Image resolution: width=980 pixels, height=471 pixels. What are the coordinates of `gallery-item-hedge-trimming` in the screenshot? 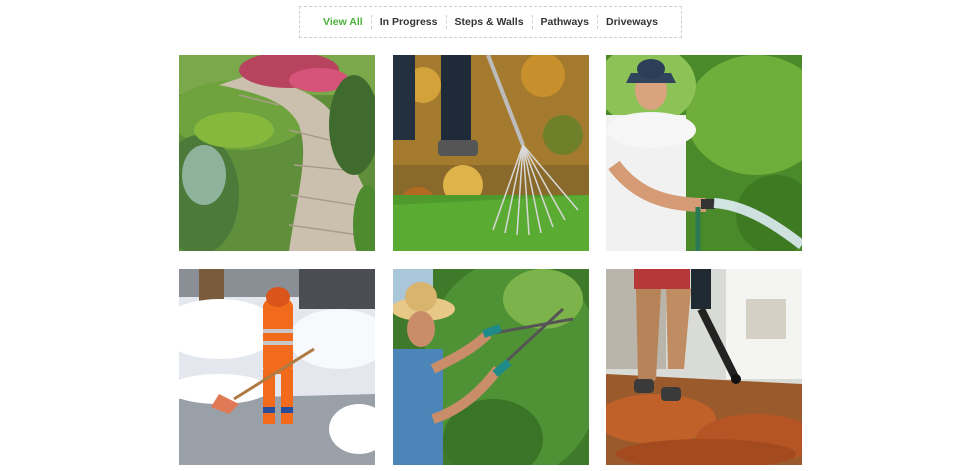 It's located at (491, 367).